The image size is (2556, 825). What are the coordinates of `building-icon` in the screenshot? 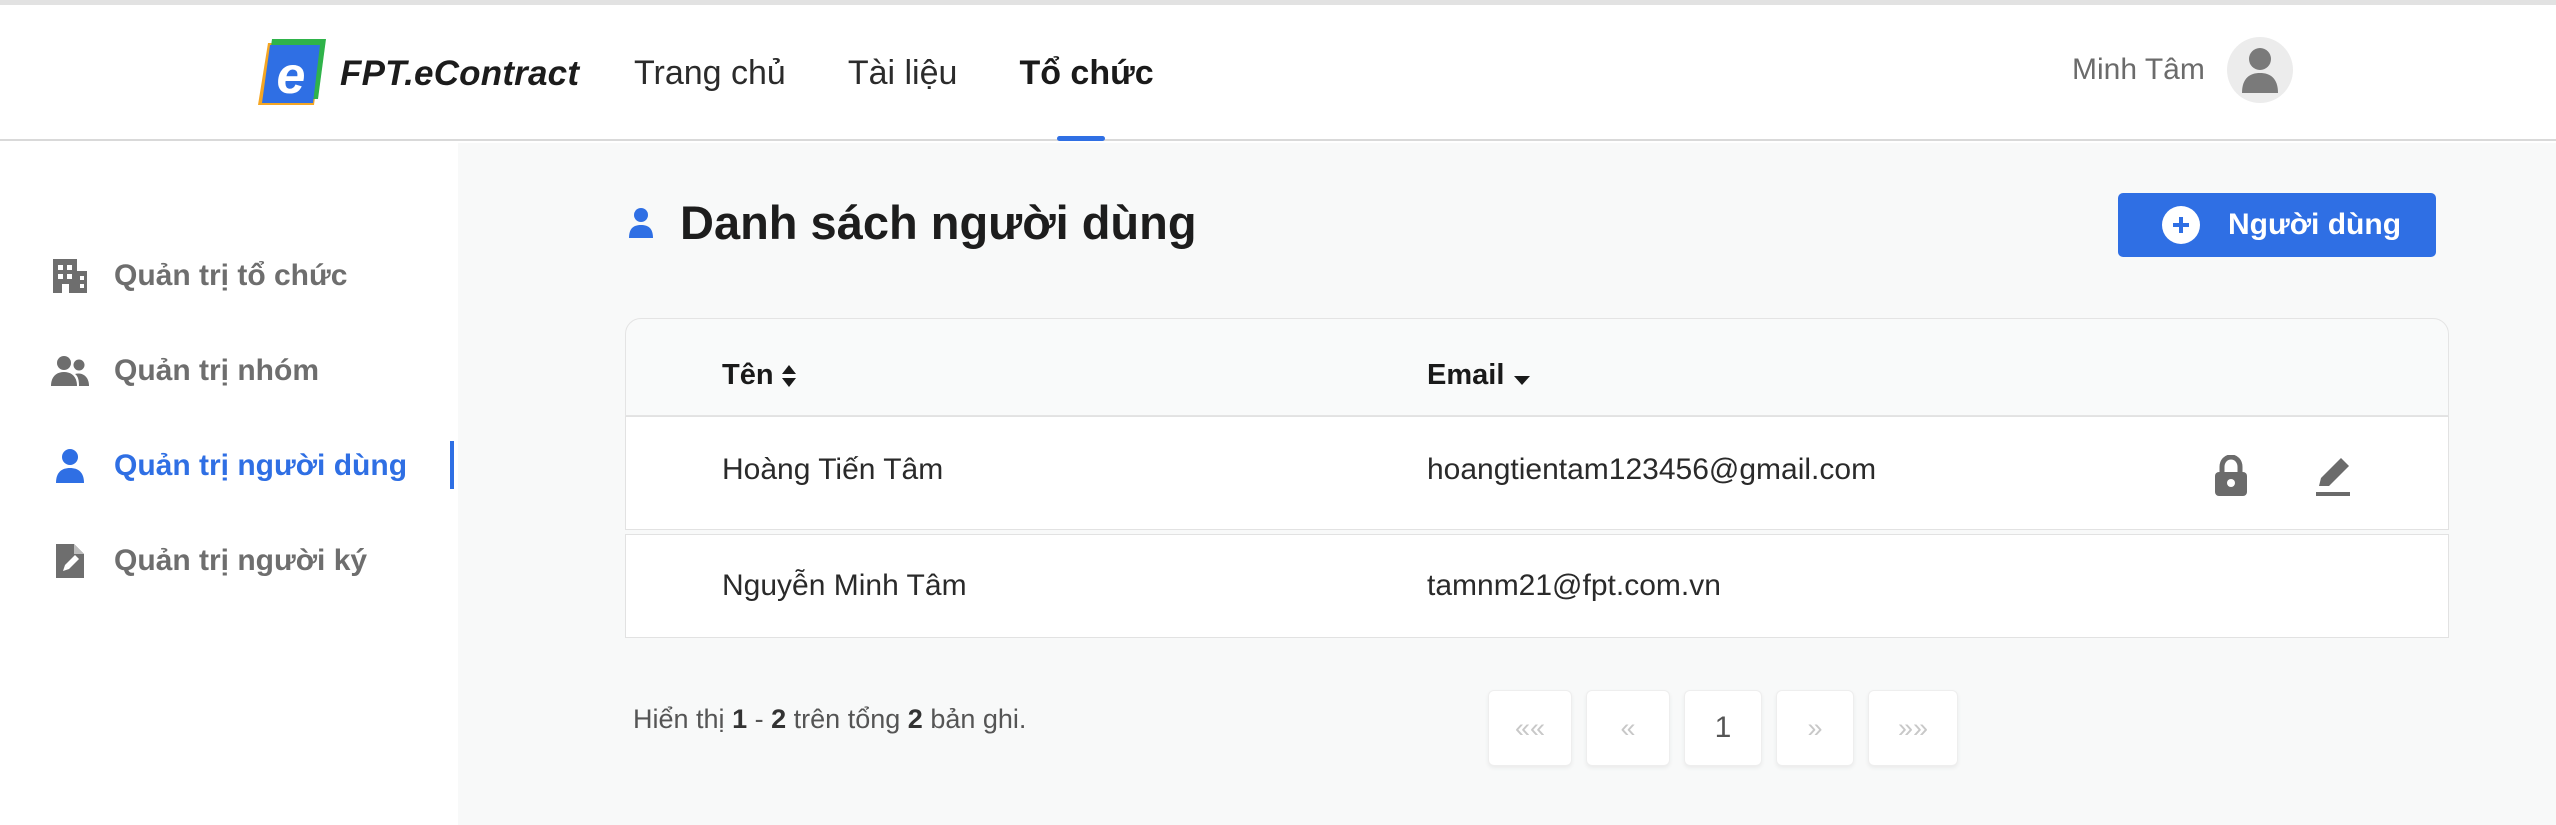 It's located at (70, 276).